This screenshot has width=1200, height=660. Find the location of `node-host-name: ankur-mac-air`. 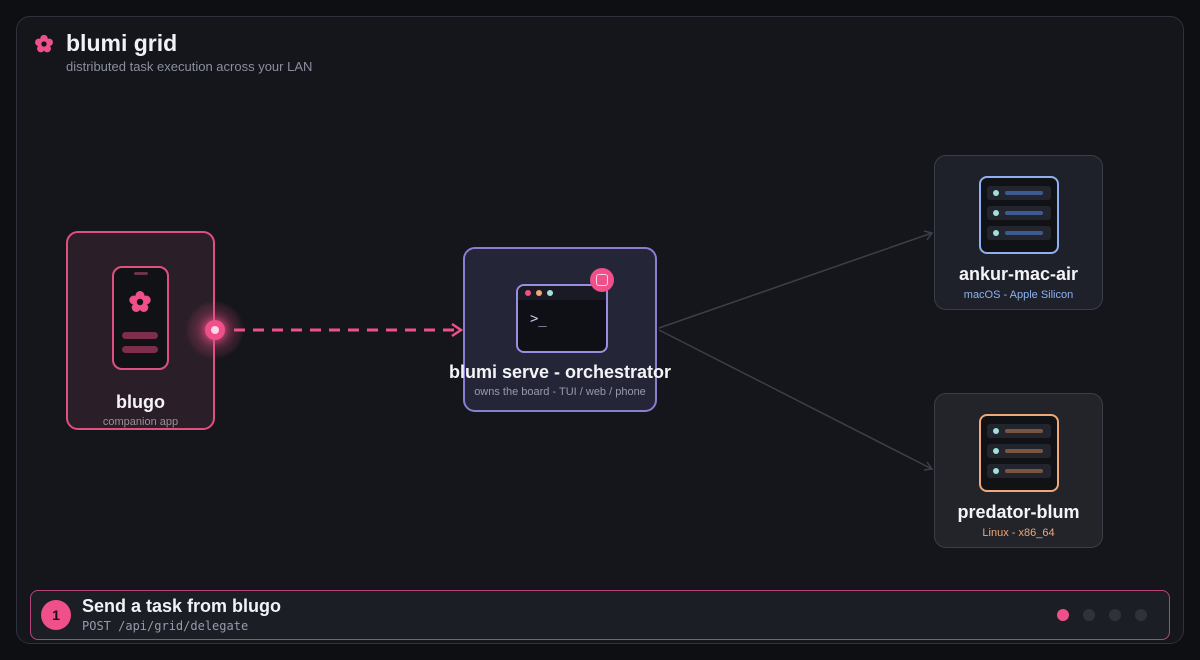

node-host-name: ankur-mac-air is located at coordinates (1018, 274).